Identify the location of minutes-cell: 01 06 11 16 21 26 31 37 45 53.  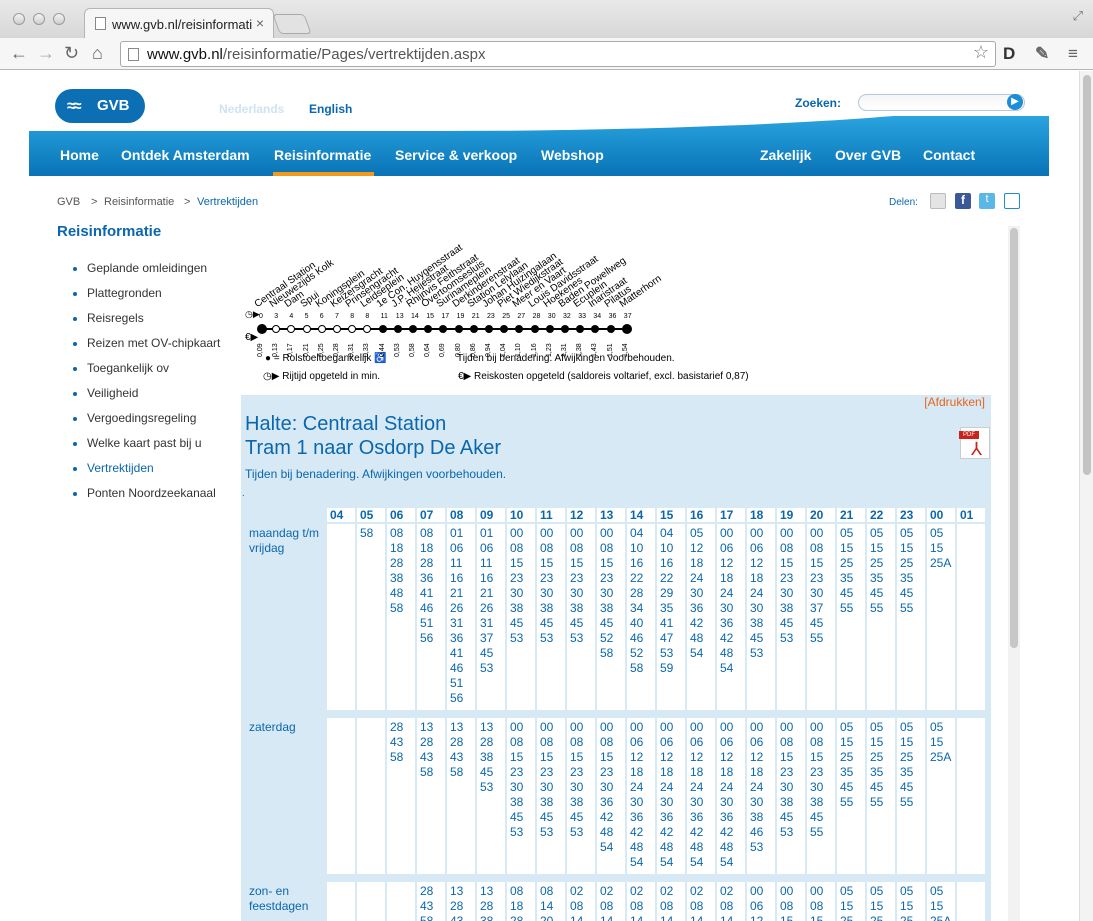
(491, 617).